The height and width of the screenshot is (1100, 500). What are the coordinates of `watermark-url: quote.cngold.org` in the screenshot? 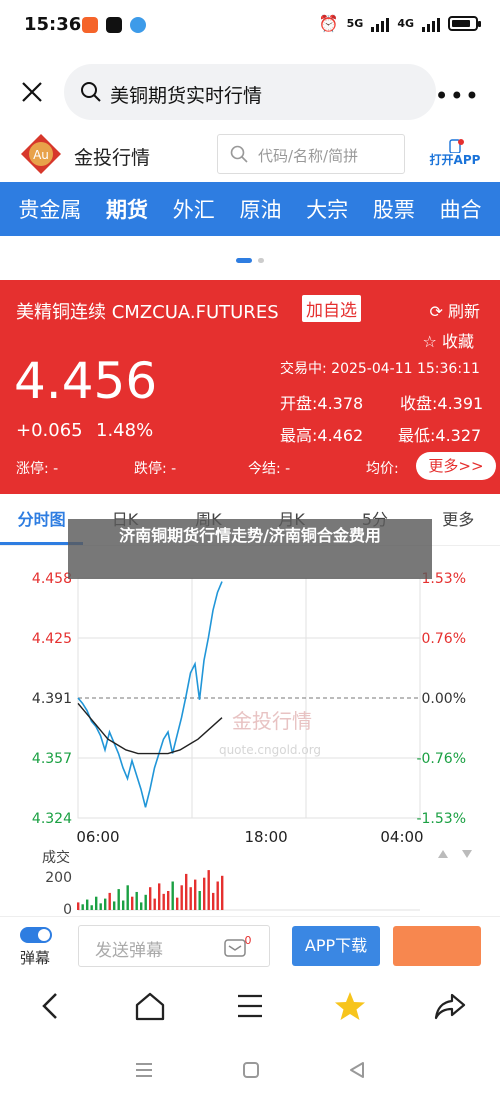 It's located at (270, 750).